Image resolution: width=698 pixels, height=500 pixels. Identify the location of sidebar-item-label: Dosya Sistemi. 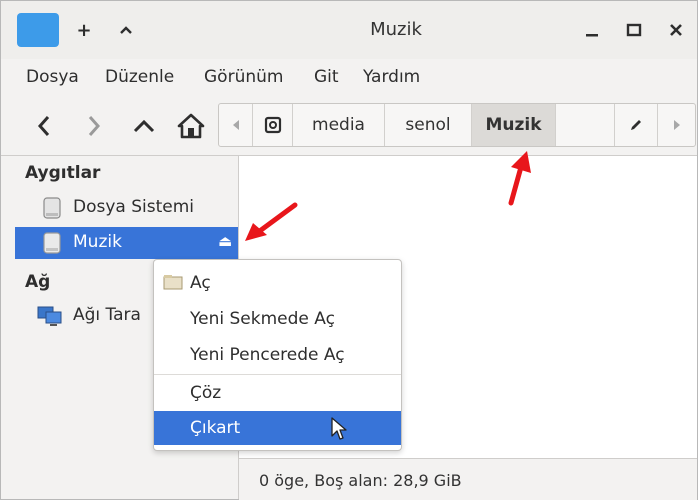
(134, 207).